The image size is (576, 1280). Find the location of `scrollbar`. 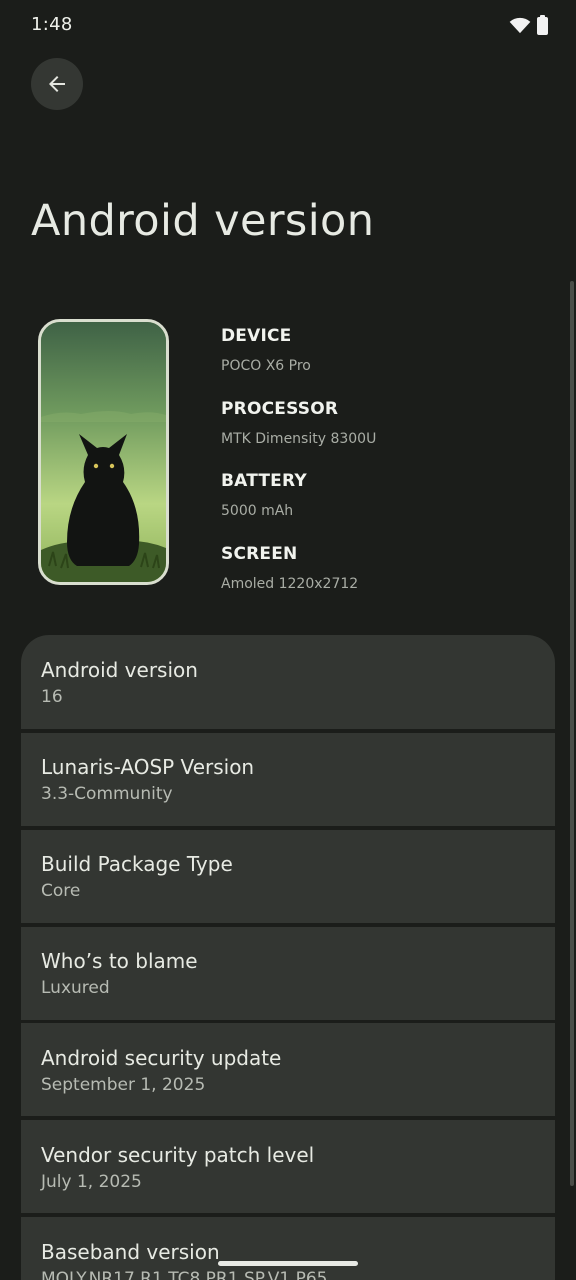

scrollbar is located at coordinates (572, 733).